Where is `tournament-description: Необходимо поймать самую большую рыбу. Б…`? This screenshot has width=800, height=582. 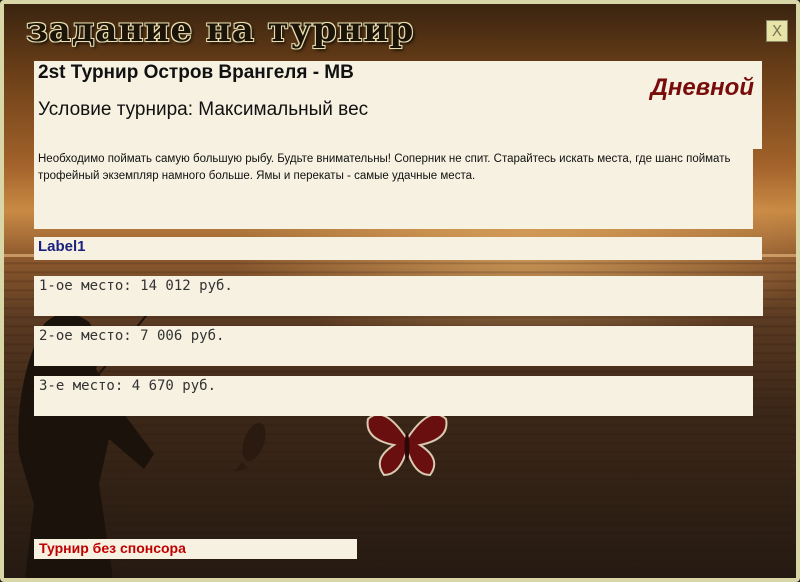
tournament-description: Необходимо поймать самую большую рыбу. Б… is located at coordinates (384, 167).